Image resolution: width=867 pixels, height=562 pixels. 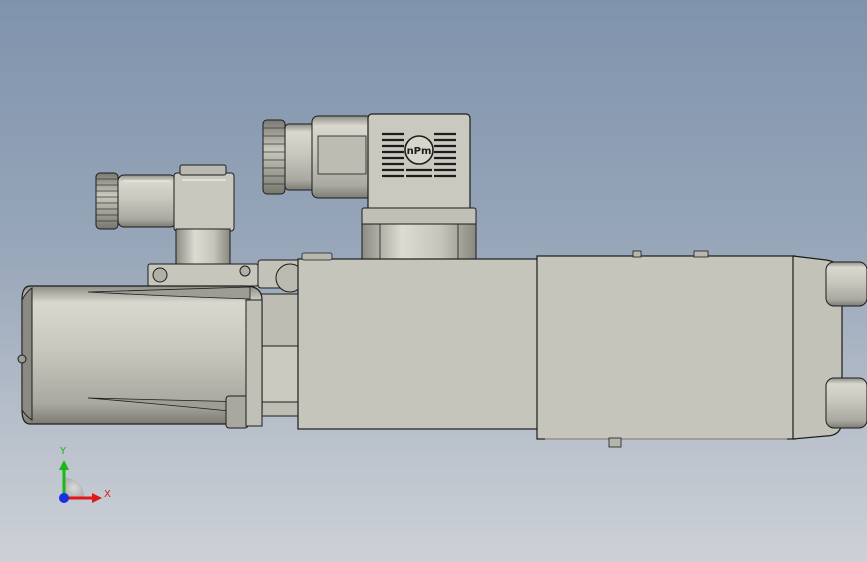 What do you see at coordinates (274, 157) in the screenshot?
I see `right-knurled-nut` at bounding box center [274, 157].